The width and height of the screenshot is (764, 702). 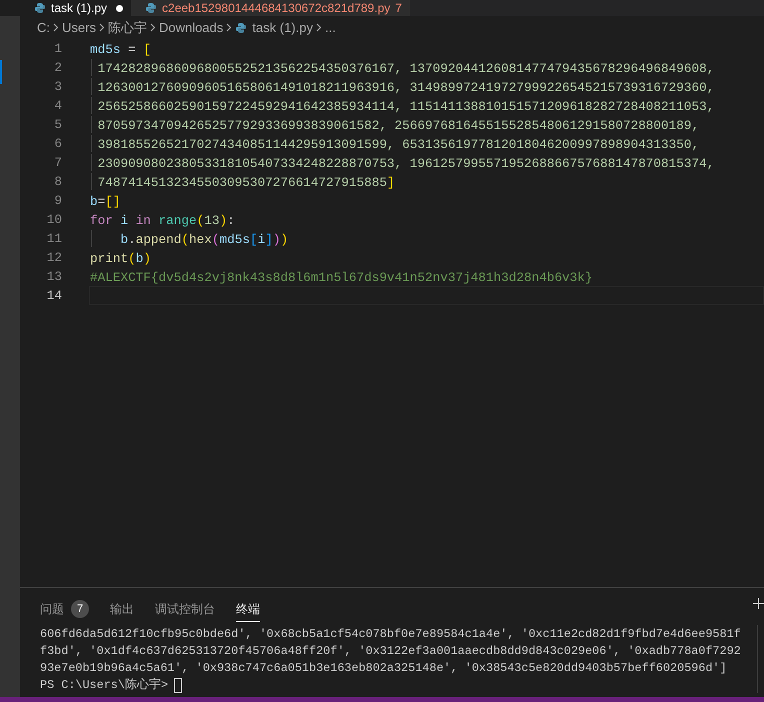 I want to click on problem-count: 7, so click(x=398, y=8).